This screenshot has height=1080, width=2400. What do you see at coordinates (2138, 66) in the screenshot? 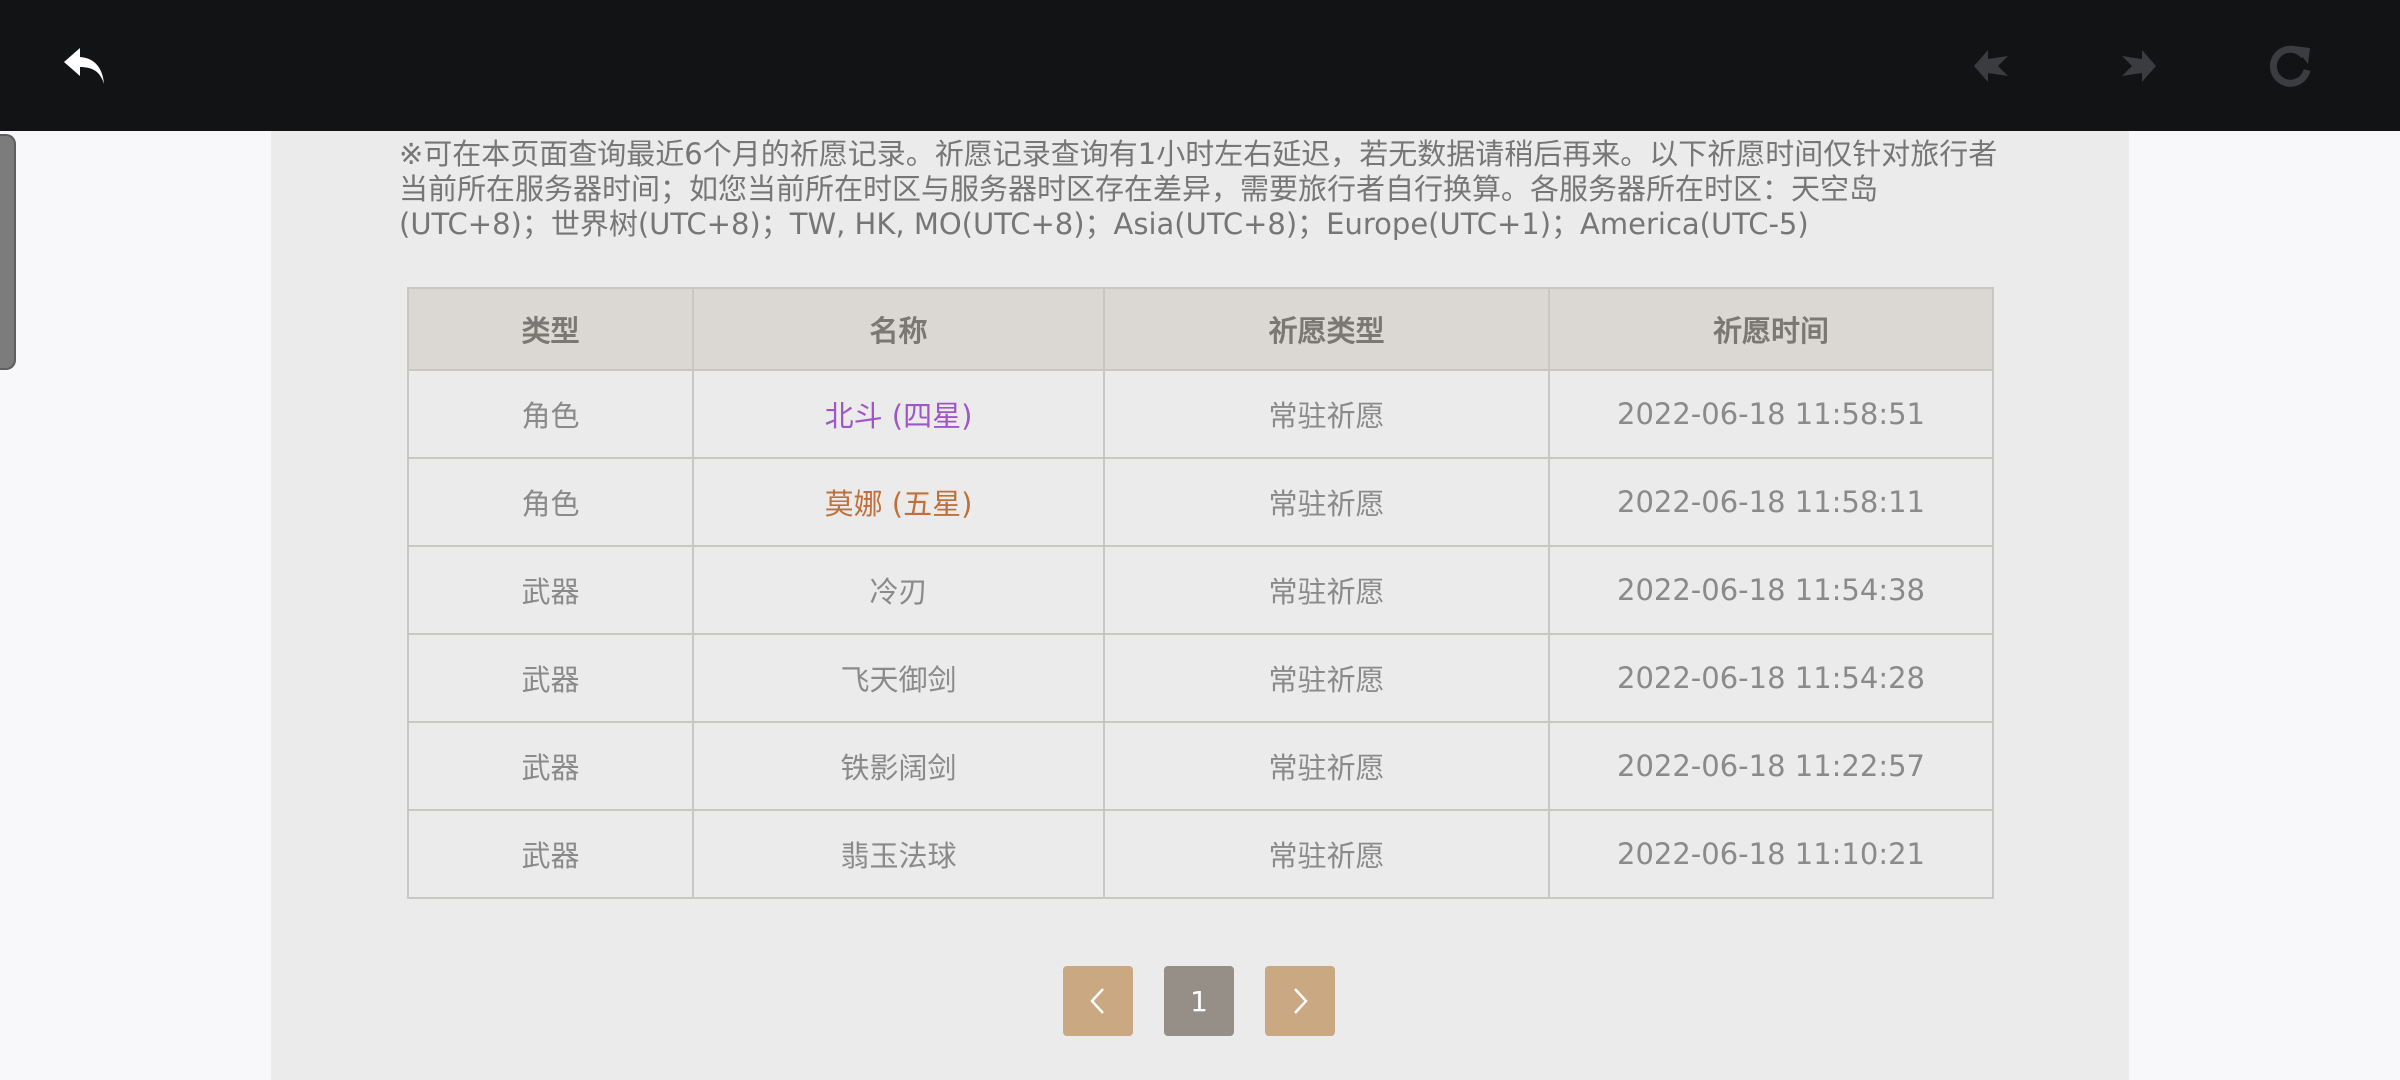
I see `nav-forward-icon` at bounding box center [2138, 66].